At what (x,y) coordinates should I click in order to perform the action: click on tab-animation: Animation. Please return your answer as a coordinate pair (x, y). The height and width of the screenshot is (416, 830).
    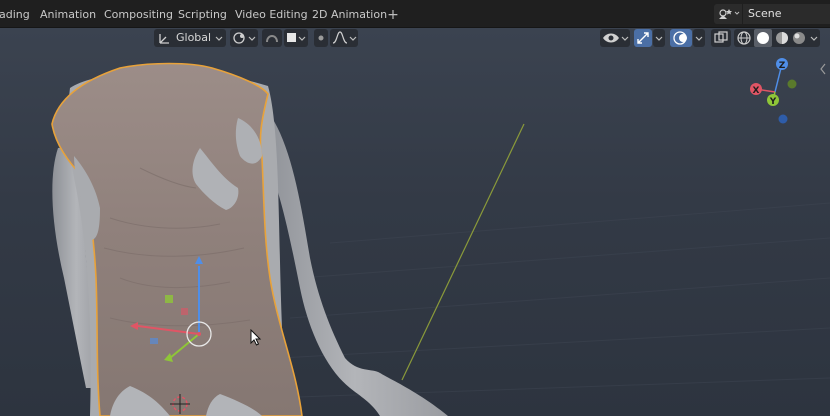
    Looking at the image, I should click on (68, 15).